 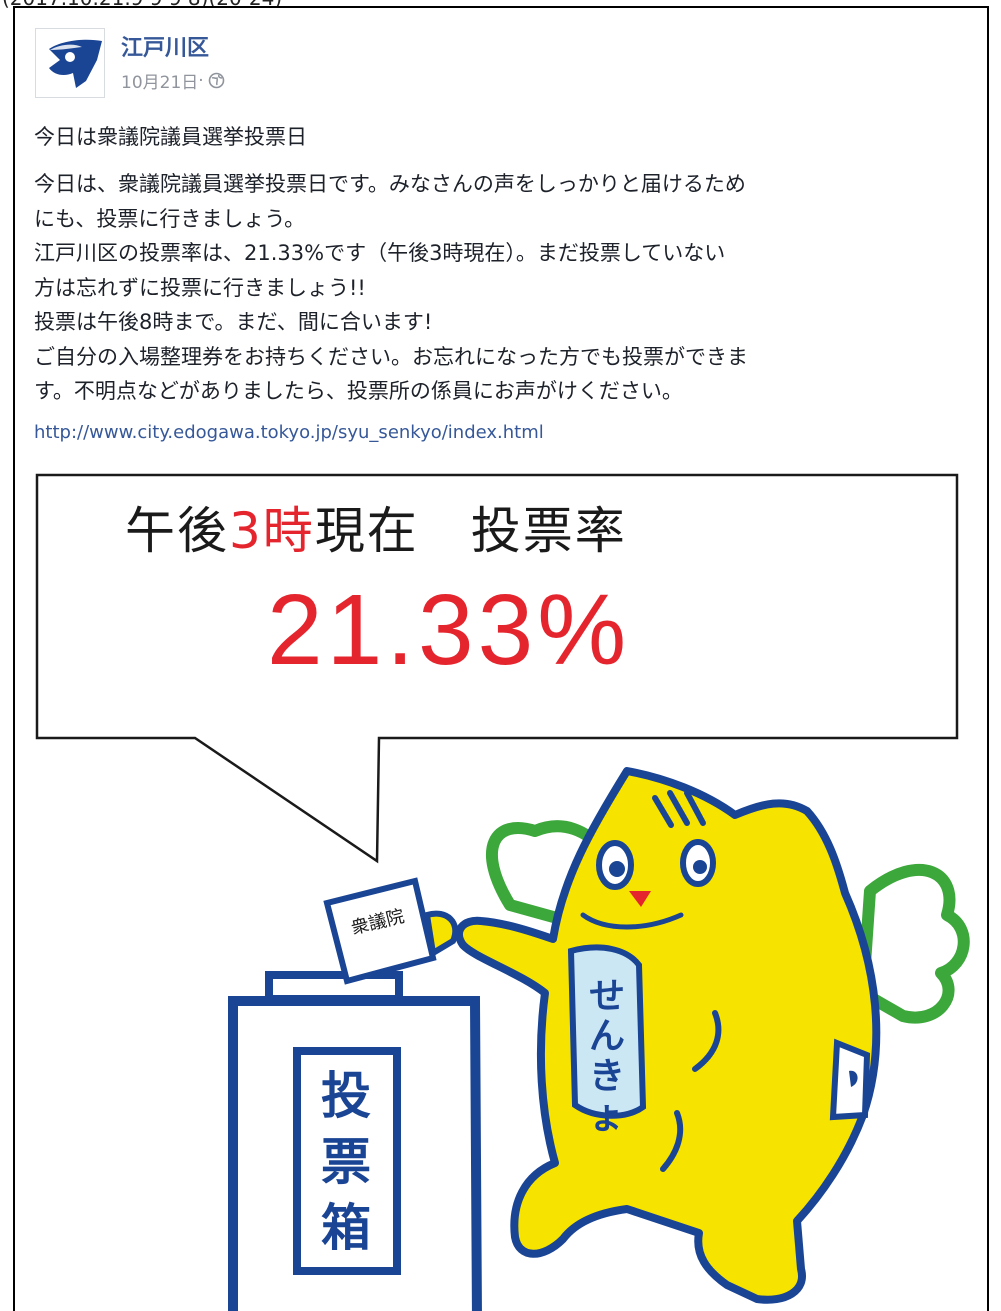 What do you see at coordinates (449, 630) in the screenshot?
I see `turnout-rate: 21.33%` at bounding box center [449, 630].